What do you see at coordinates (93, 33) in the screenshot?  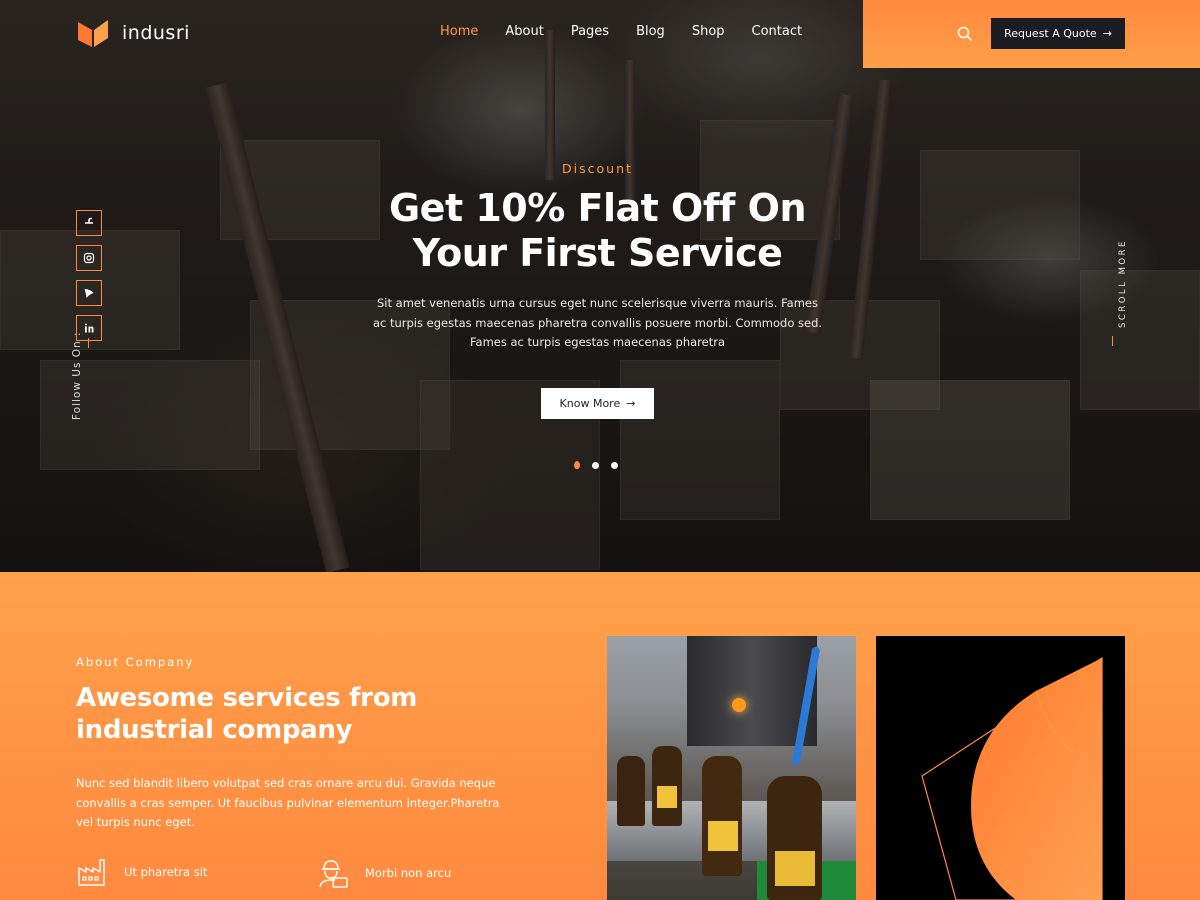 I see `logo-icon` at bounding box center [93, 33].